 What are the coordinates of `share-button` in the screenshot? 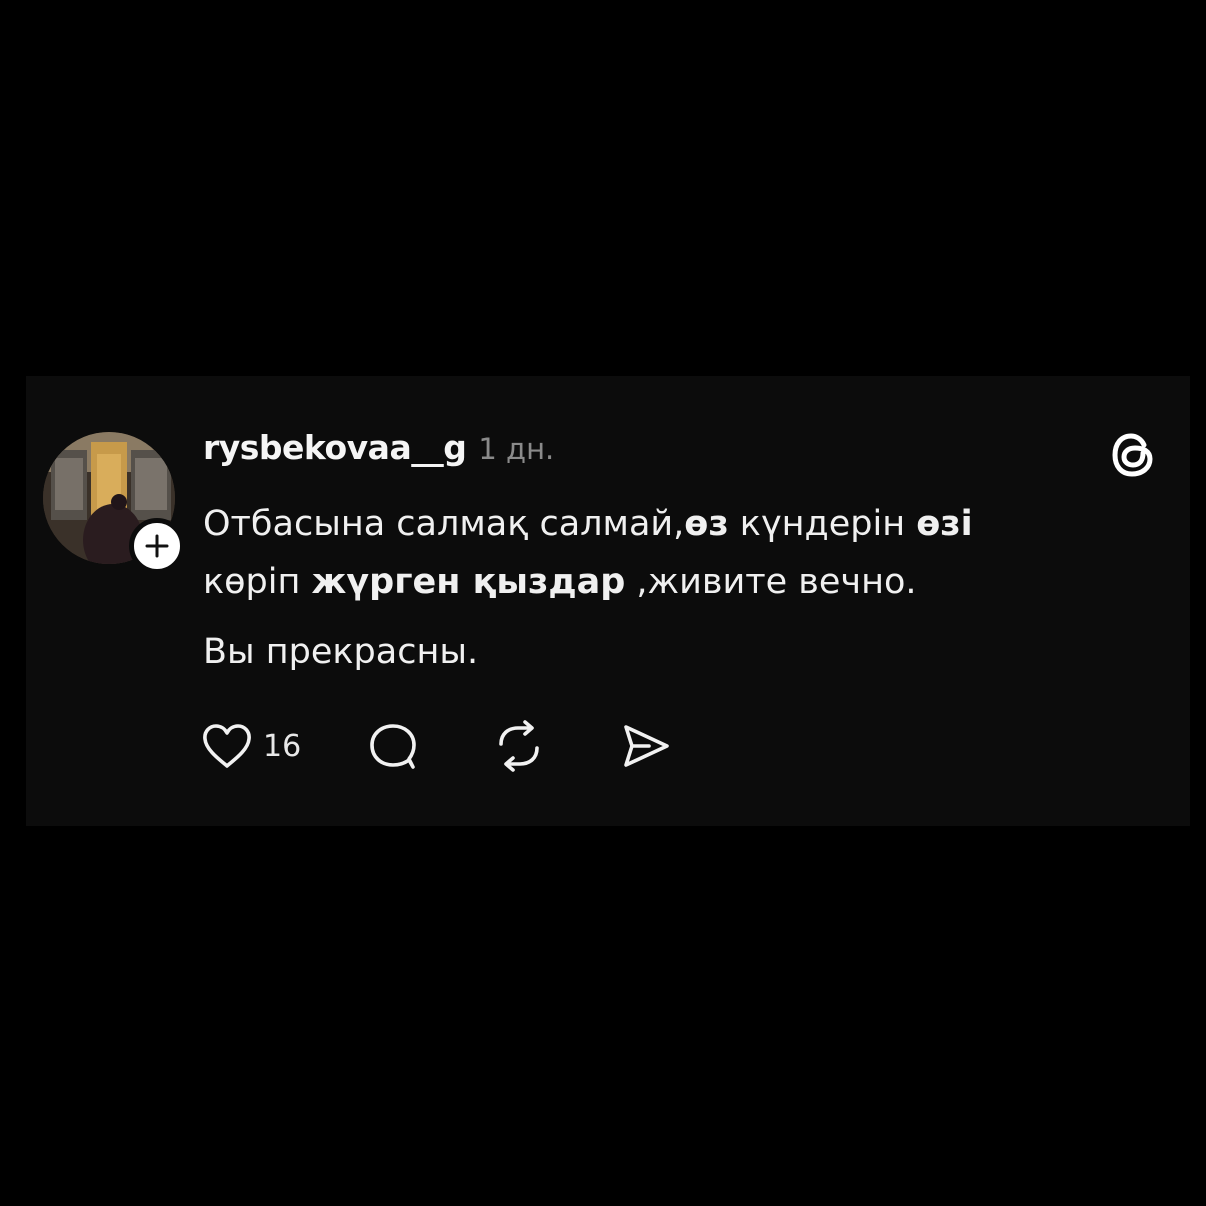 It's located at (646, 746).